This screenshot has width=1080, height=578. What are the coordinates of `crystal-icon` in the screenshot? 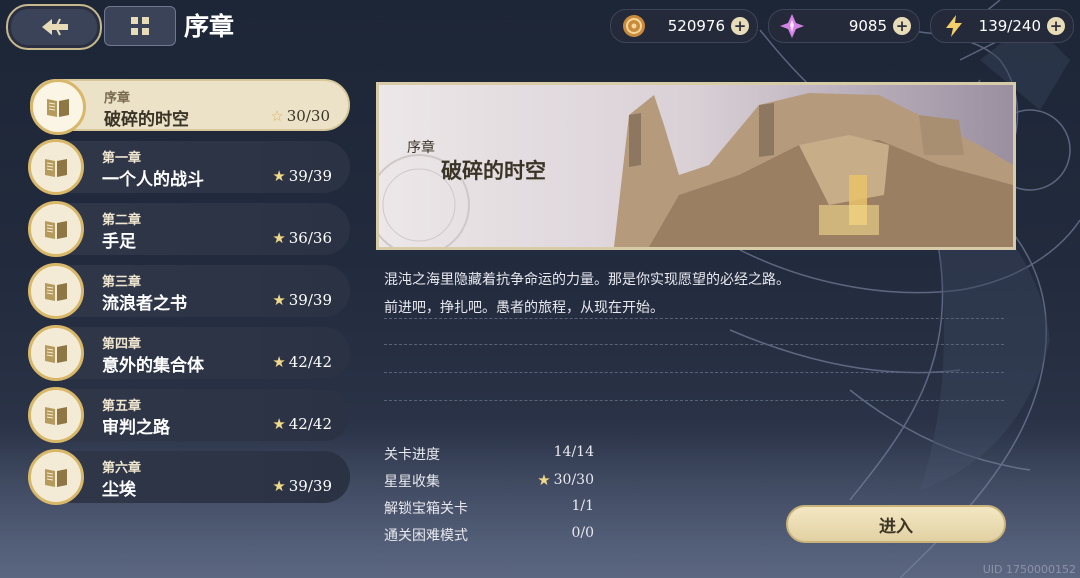 It's located at (792, 26).